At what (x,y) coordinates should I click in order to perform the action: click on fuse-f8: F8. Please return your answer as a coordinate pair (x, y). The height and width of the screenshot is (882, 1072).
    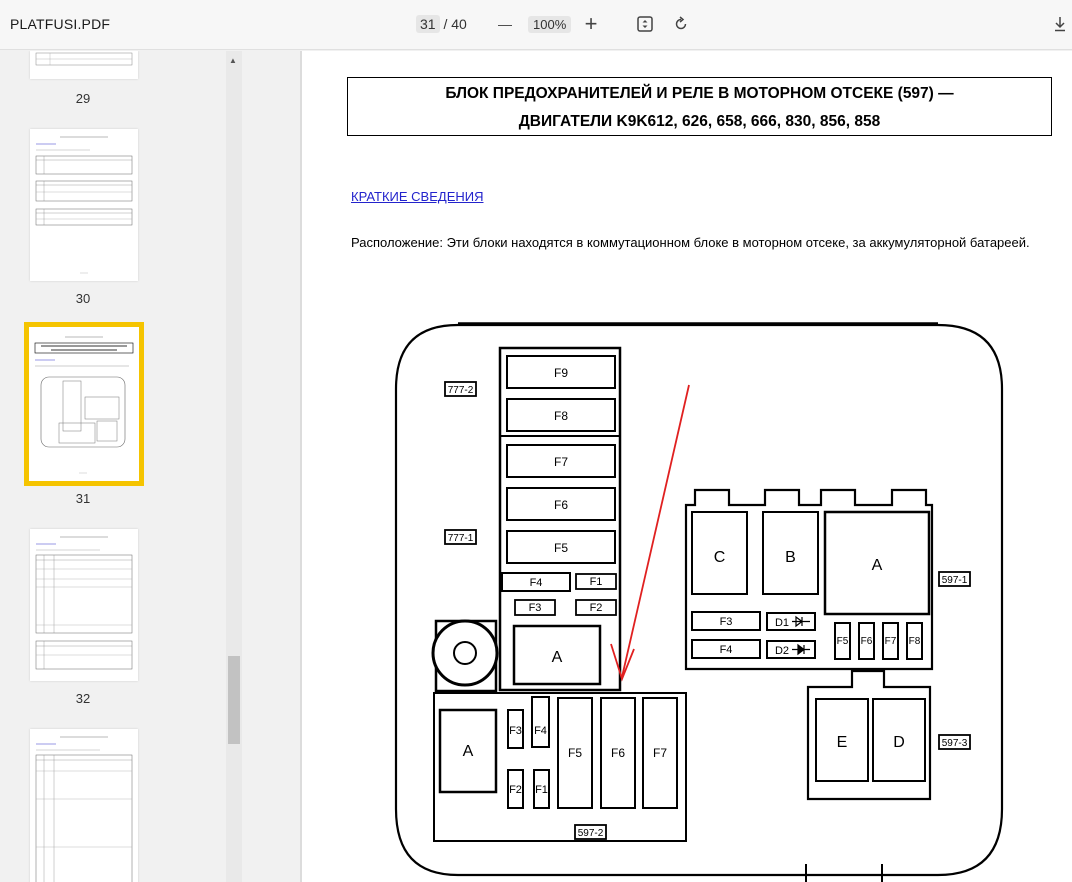
    Looking at the image, I should click on (561, 415).